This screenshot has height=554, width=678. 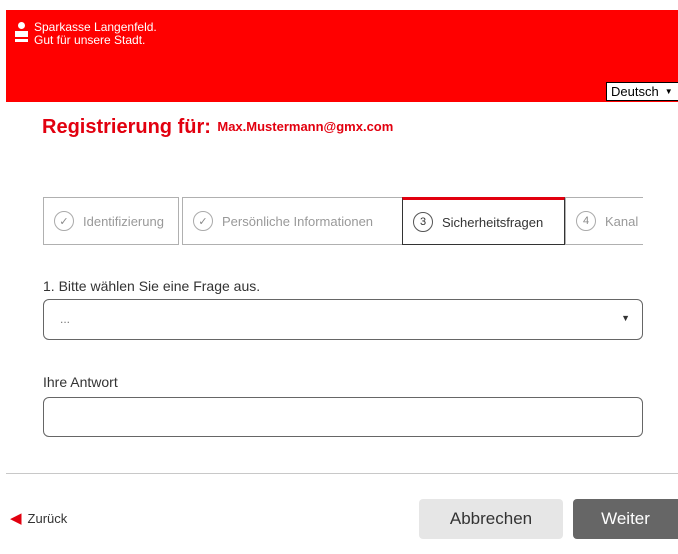 I want to click on step-channel: 4 Kanal, so click(x=604, y=221).